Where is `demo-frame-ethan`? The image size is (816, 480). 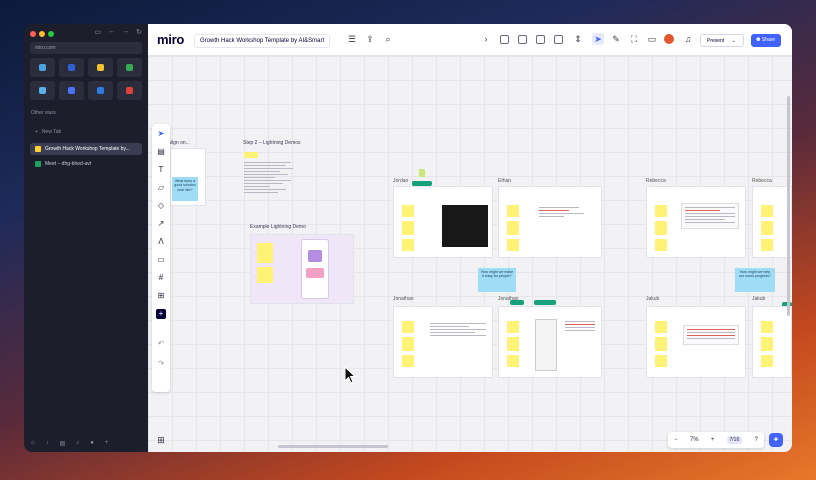
demo-frame-ethan is located at coordinates (550, 222).